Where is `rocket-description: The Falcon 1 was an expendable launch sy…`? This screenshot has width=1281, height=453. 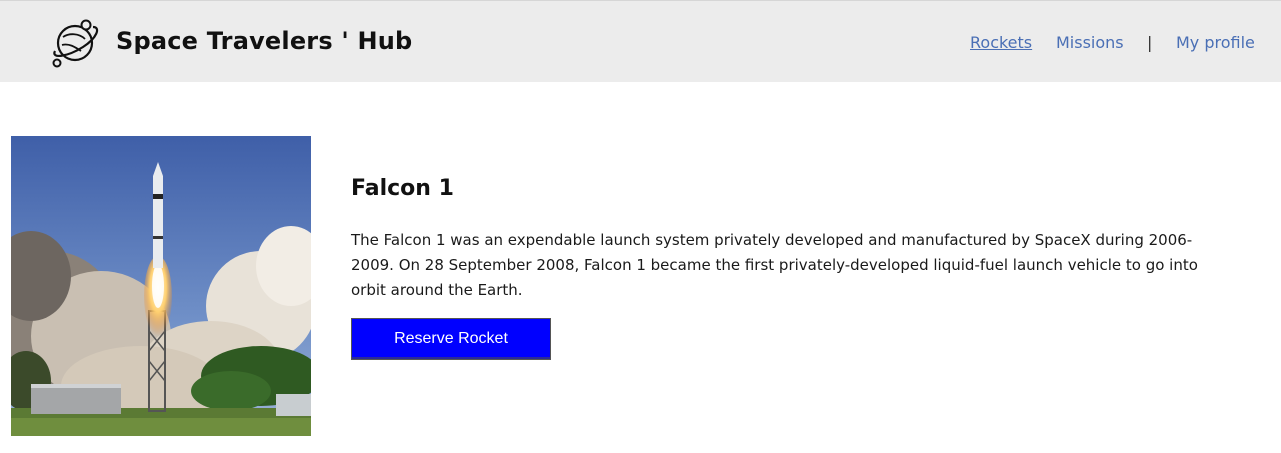
rocket-description: The Falcon 1 was an expendable launch sy… is located at coordinates (774, 265).